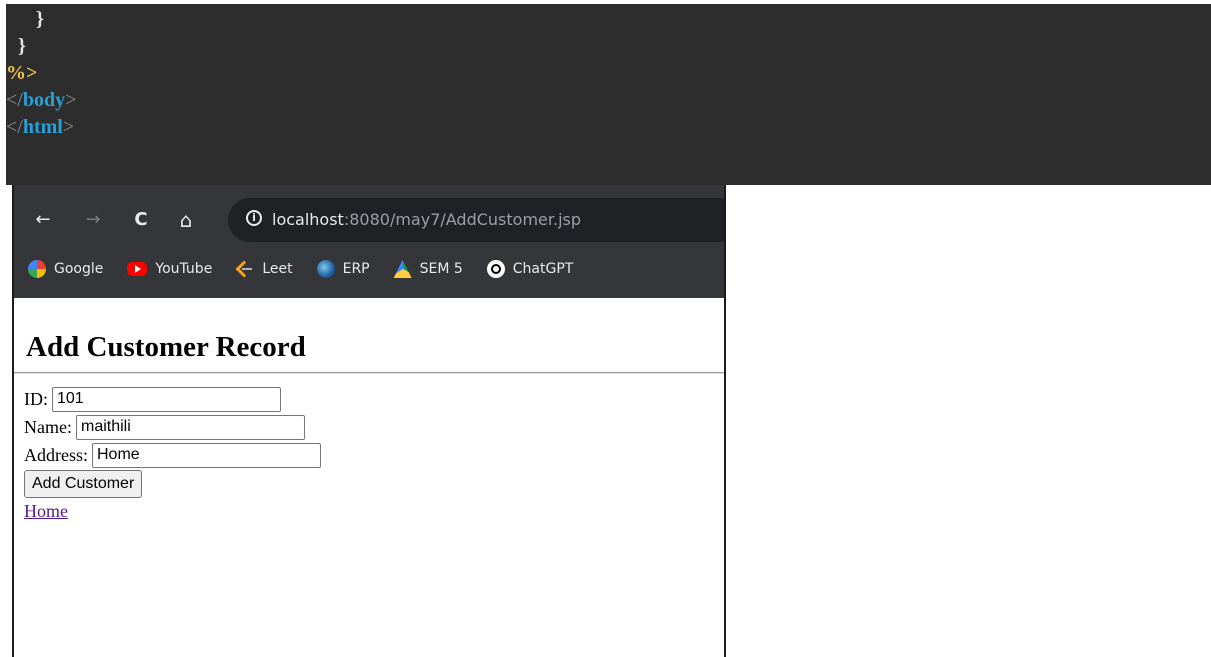 This screenshot has height=657, width=1211. I want to click on code-line-html-close: </html>, so click(608, 127).